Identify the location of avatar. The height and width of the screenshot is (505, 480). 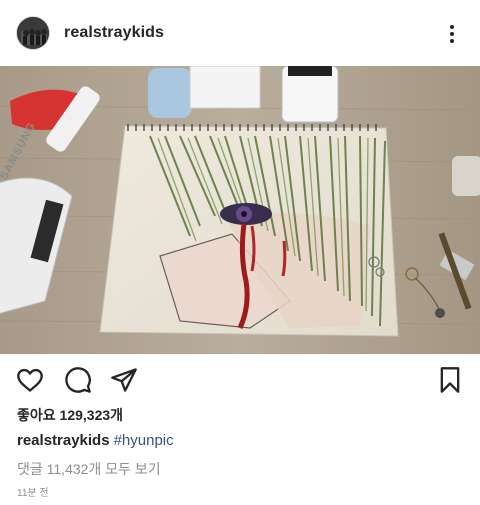
(33, 33).